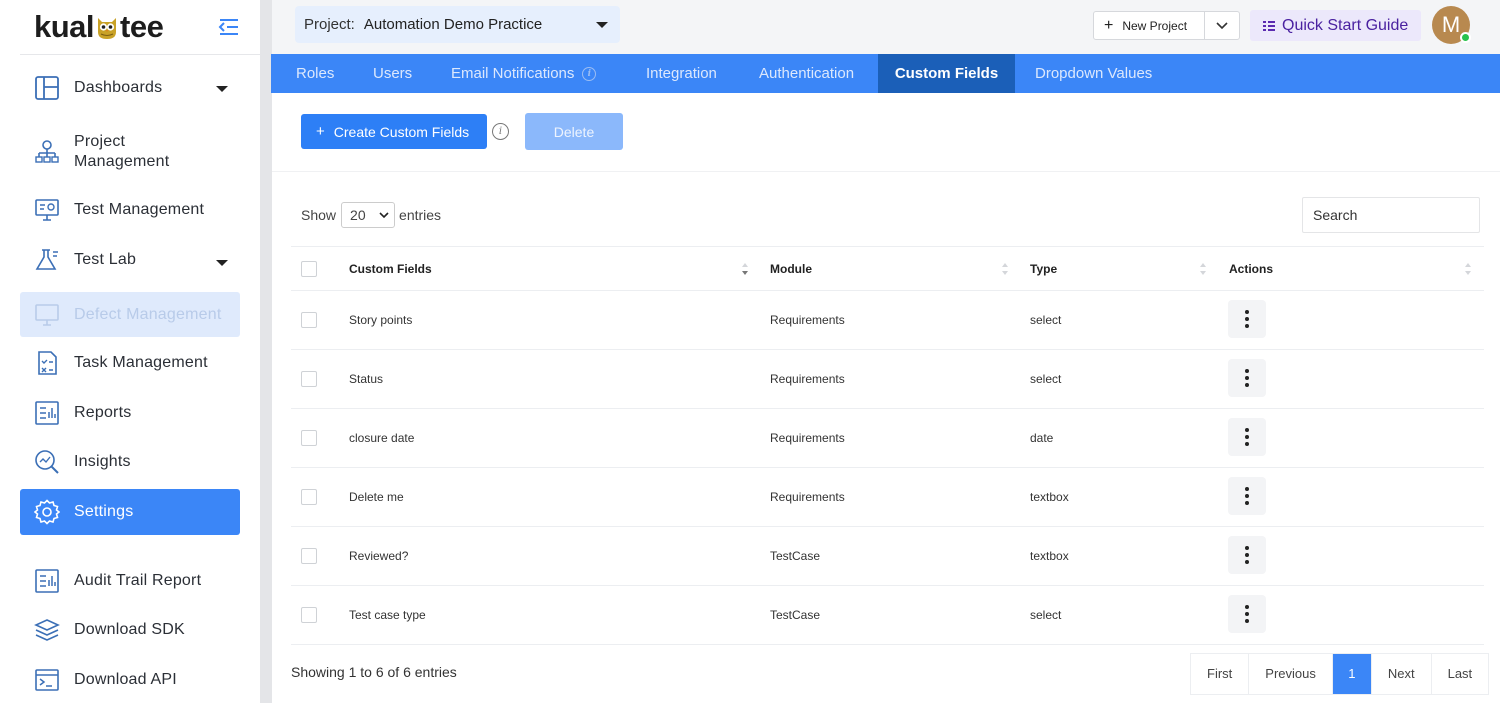  What do you see at coordinates (319, 215) in the screenshot?
I see `show-label: Show` at bounding box center [319, 215].